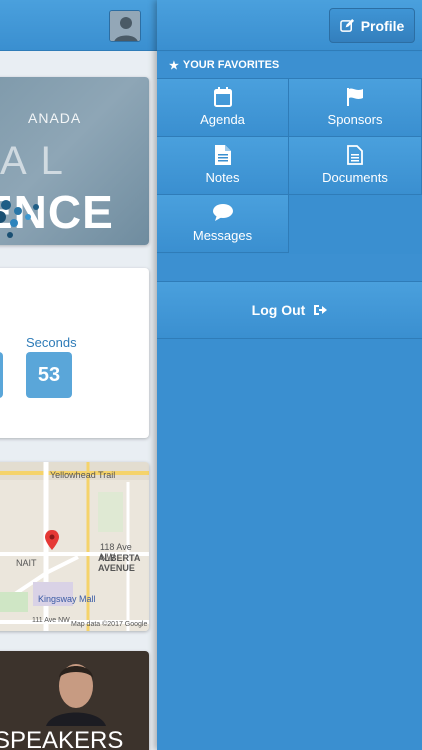 The image size is (422, 750). Describe the element at coordinates (355, 155) in the screenshot. I see `file-text-icon` at that location.